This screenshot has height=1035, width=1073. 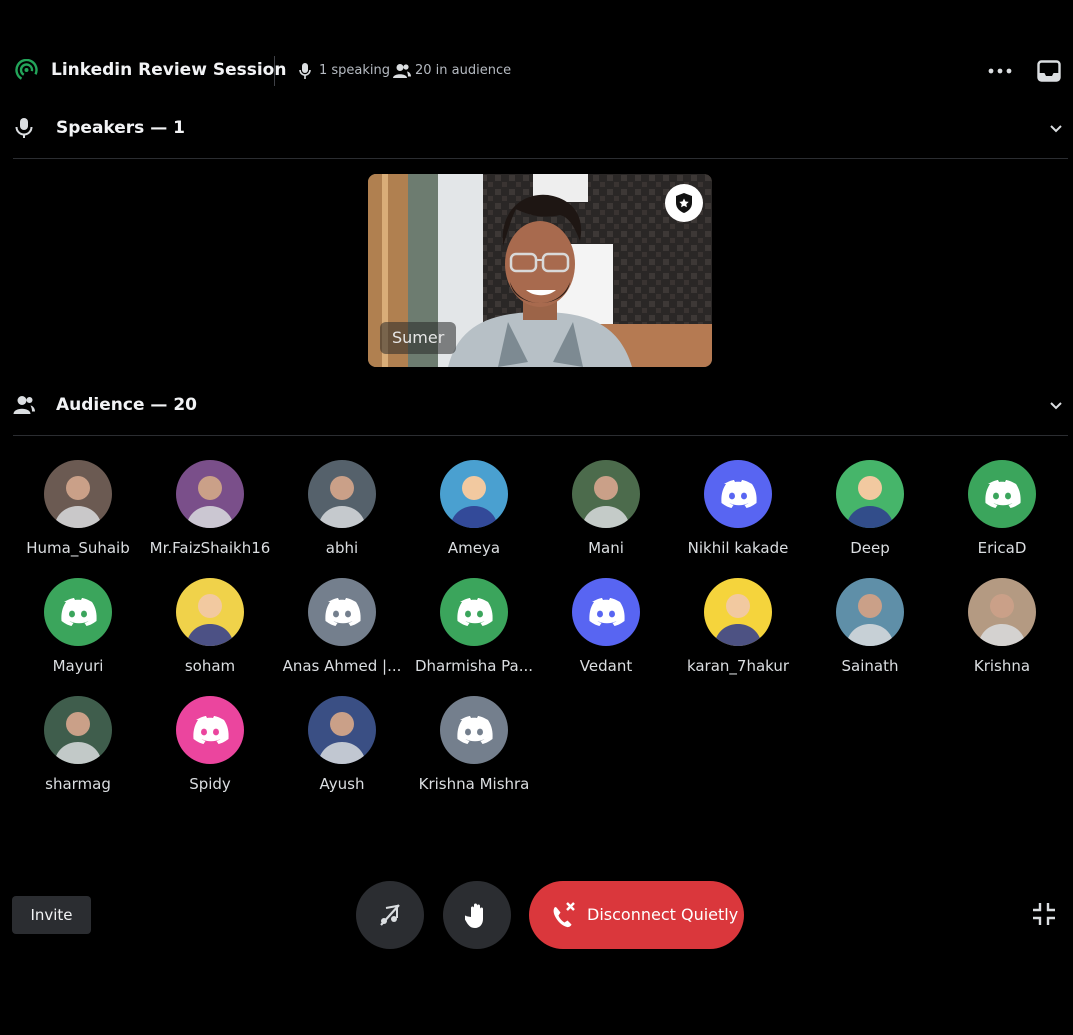 I want to click on audience-member: EricaD, so click(x=1002, y=516).